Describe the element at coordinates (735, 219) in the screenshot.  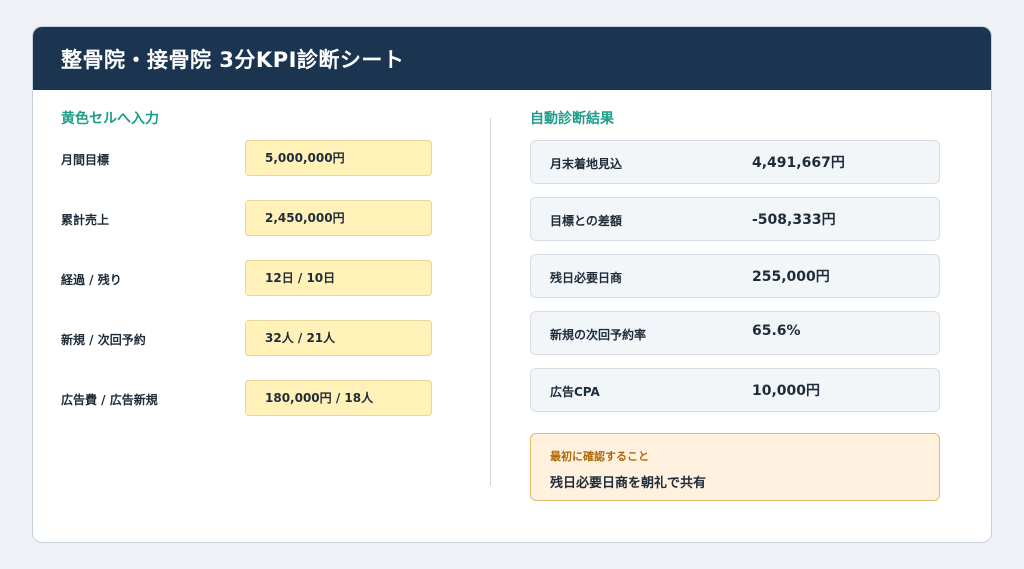
I see `result-row-gap: 目標との差額 -508,333円` at that location.